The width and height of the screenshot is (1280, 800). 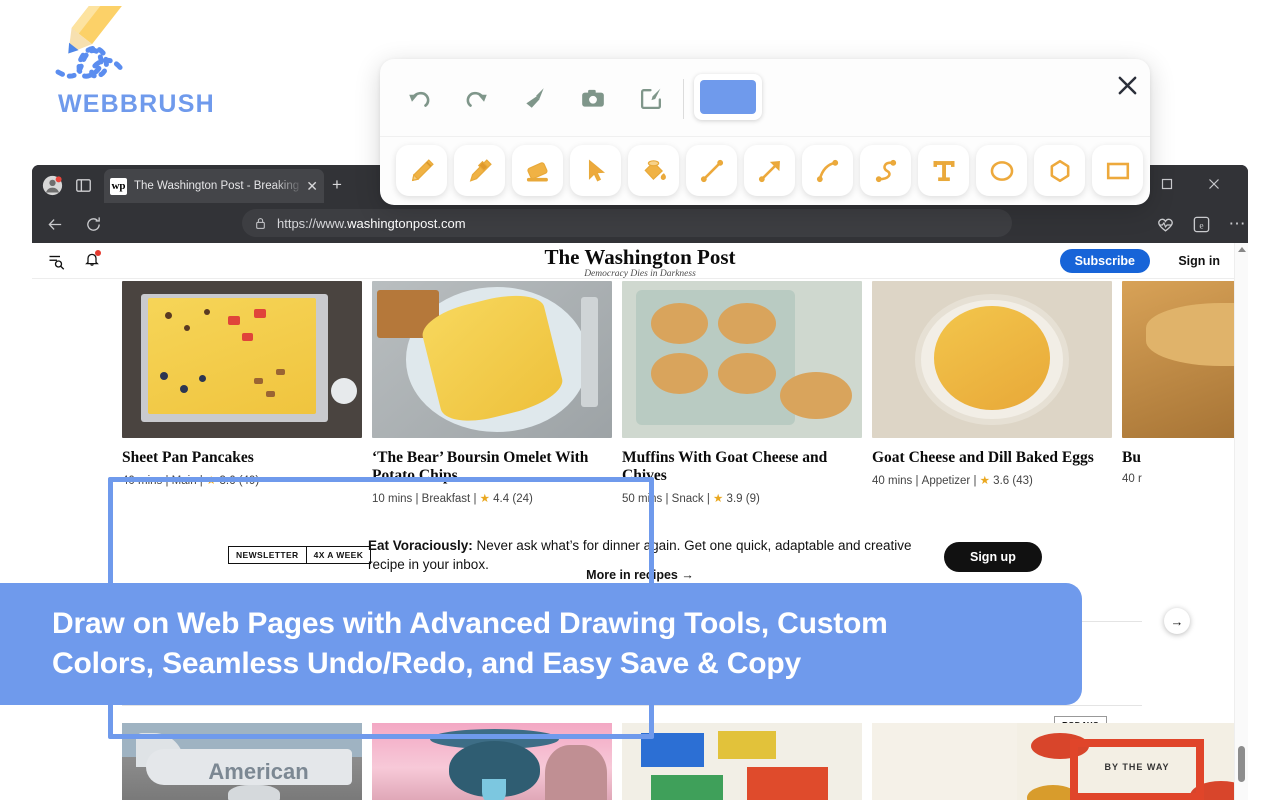 I want to click on tabs-panel-button, so click(x=83, y=185).